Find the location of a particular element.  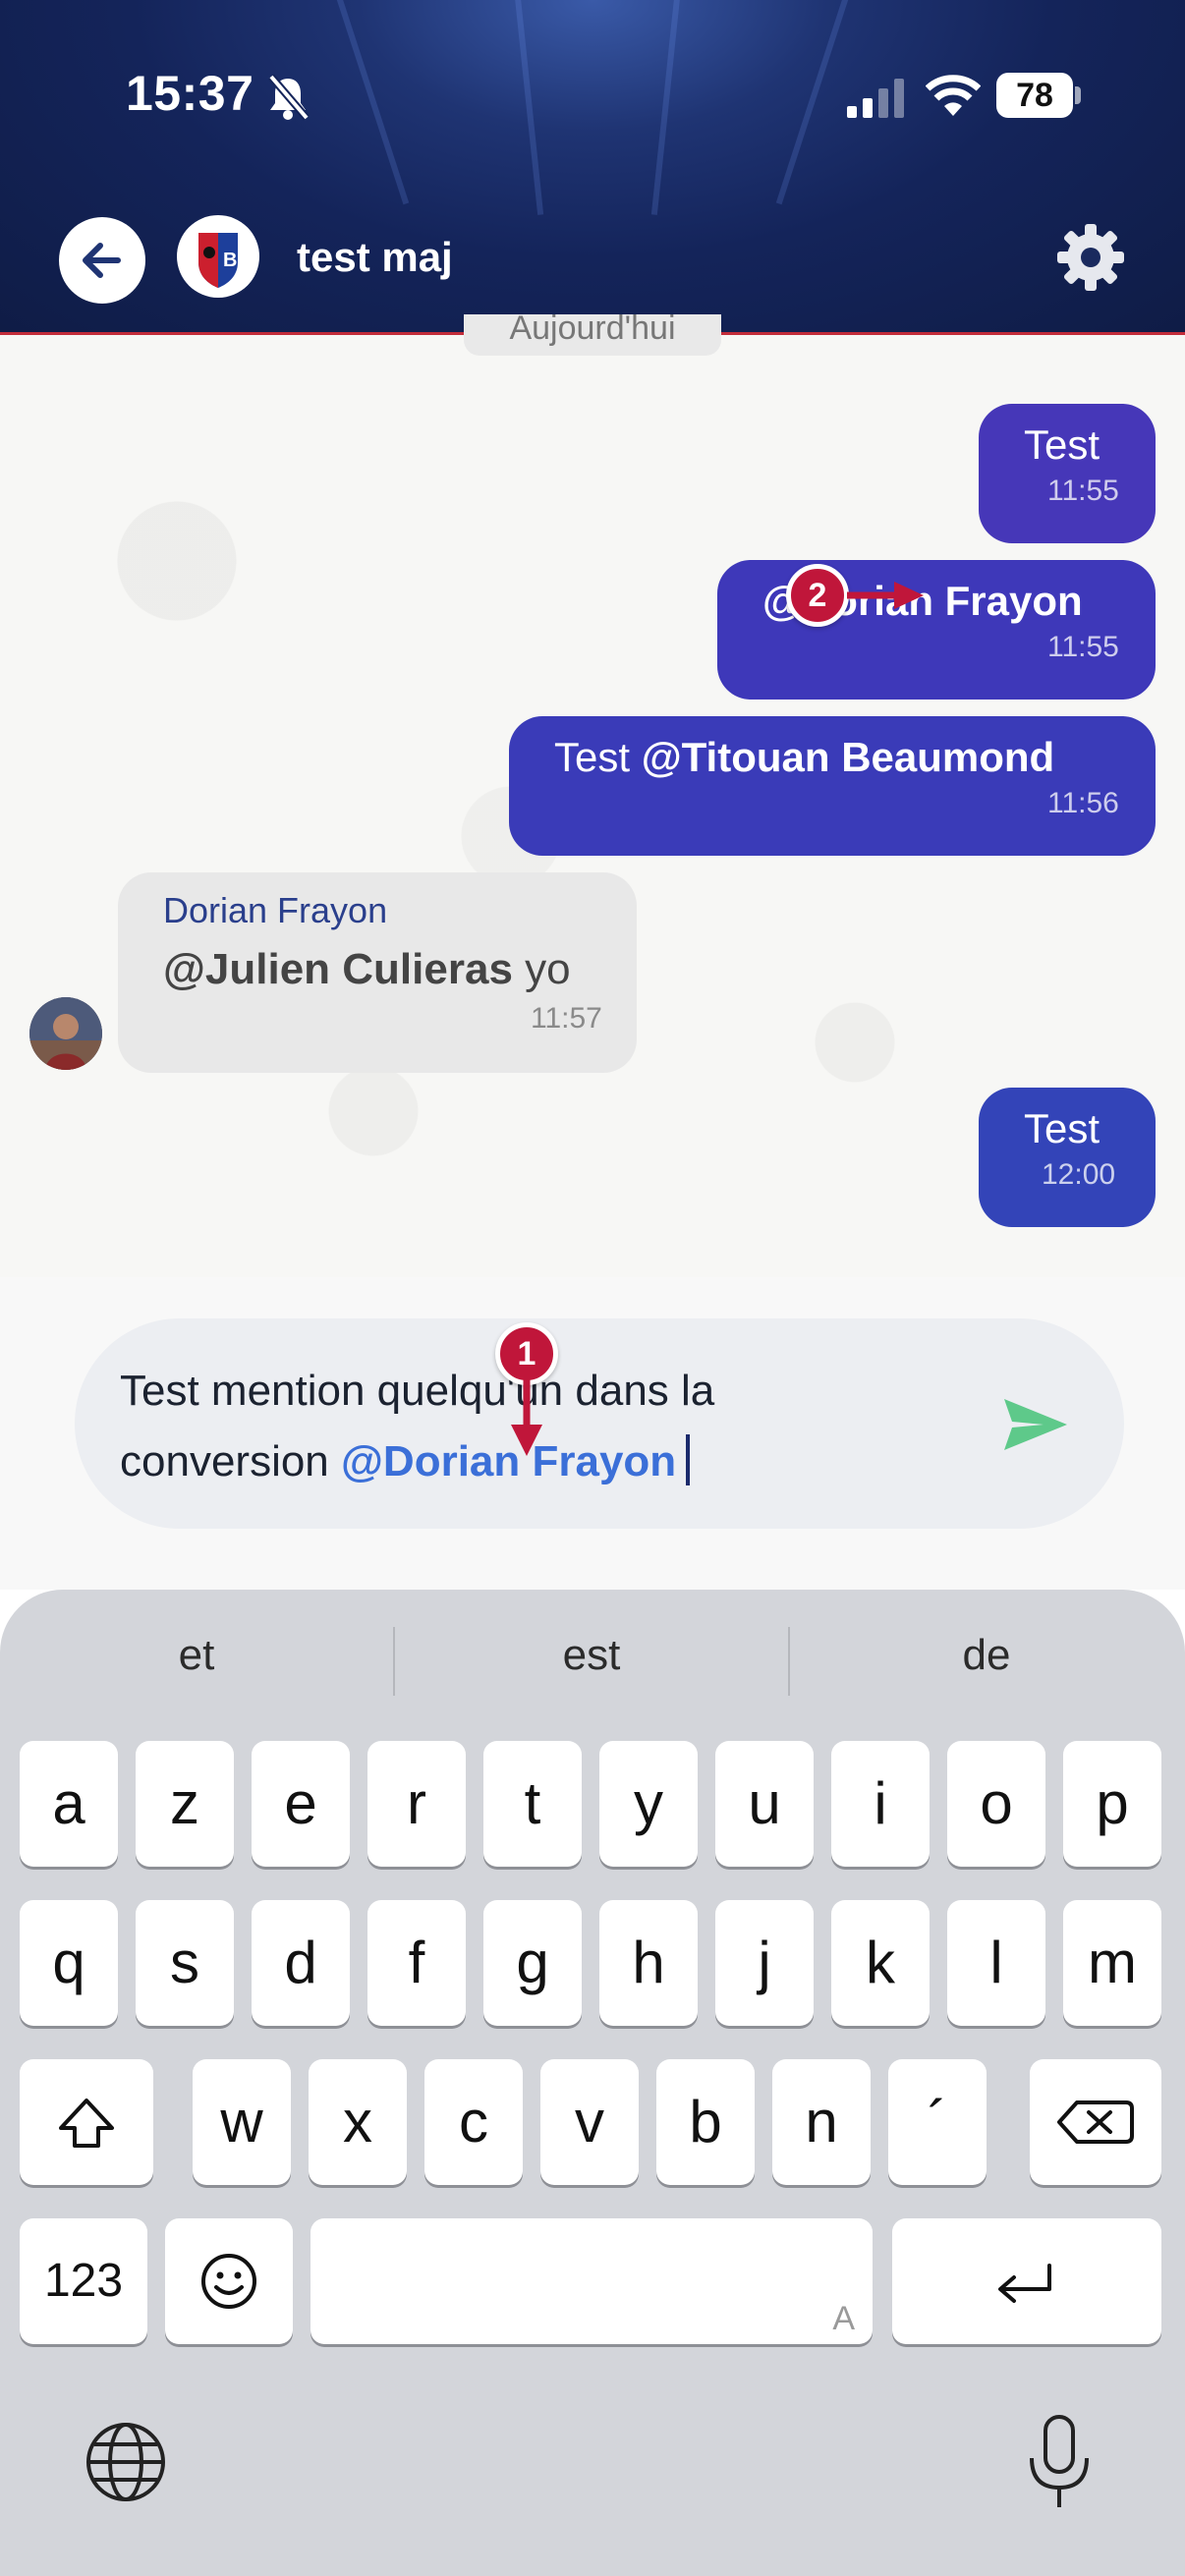

key-w: w is located at coordinates (242, 2122).